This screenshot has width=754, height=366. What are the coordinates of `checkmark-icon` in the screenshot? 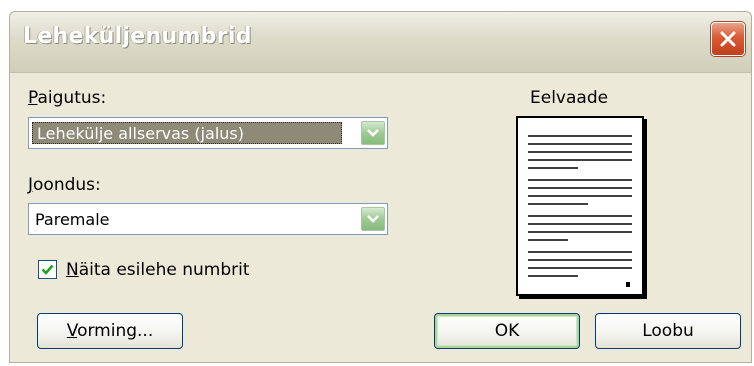 It's located at (47, 269).